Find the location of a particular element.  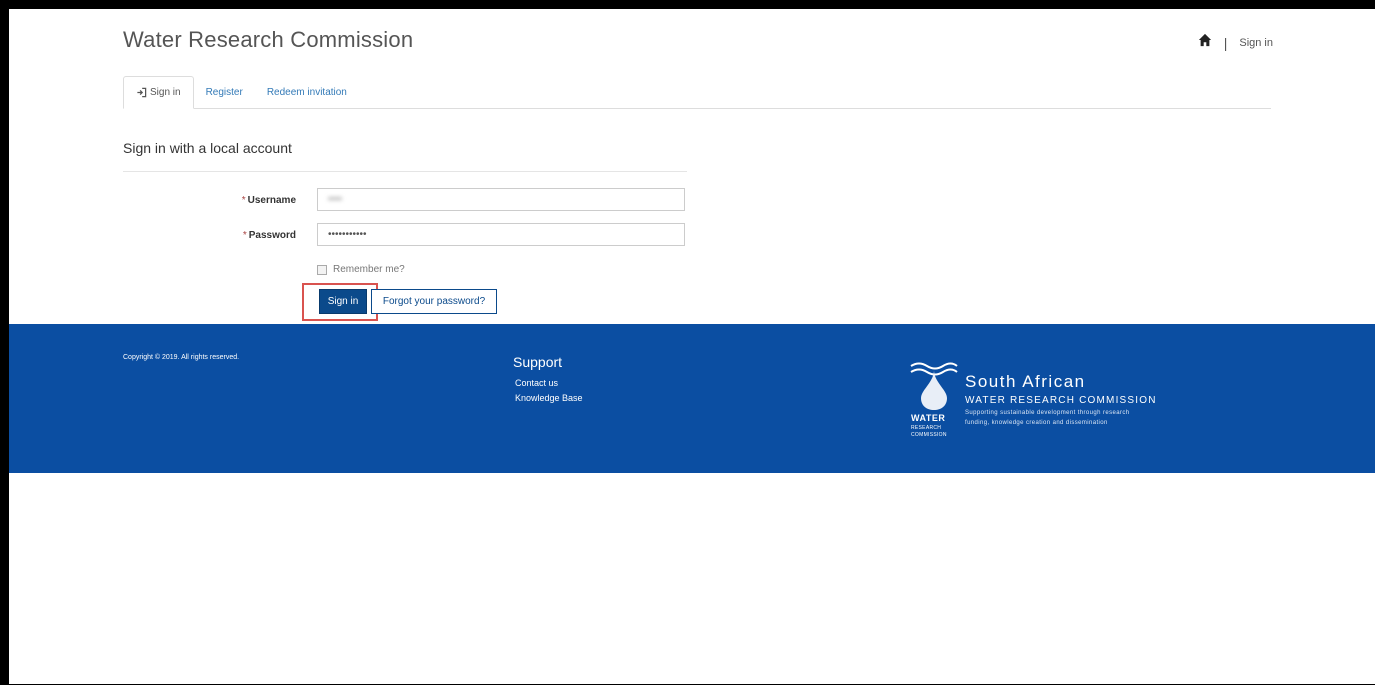

brand-title: Water Research Commission is located at coordinates (268, 40).